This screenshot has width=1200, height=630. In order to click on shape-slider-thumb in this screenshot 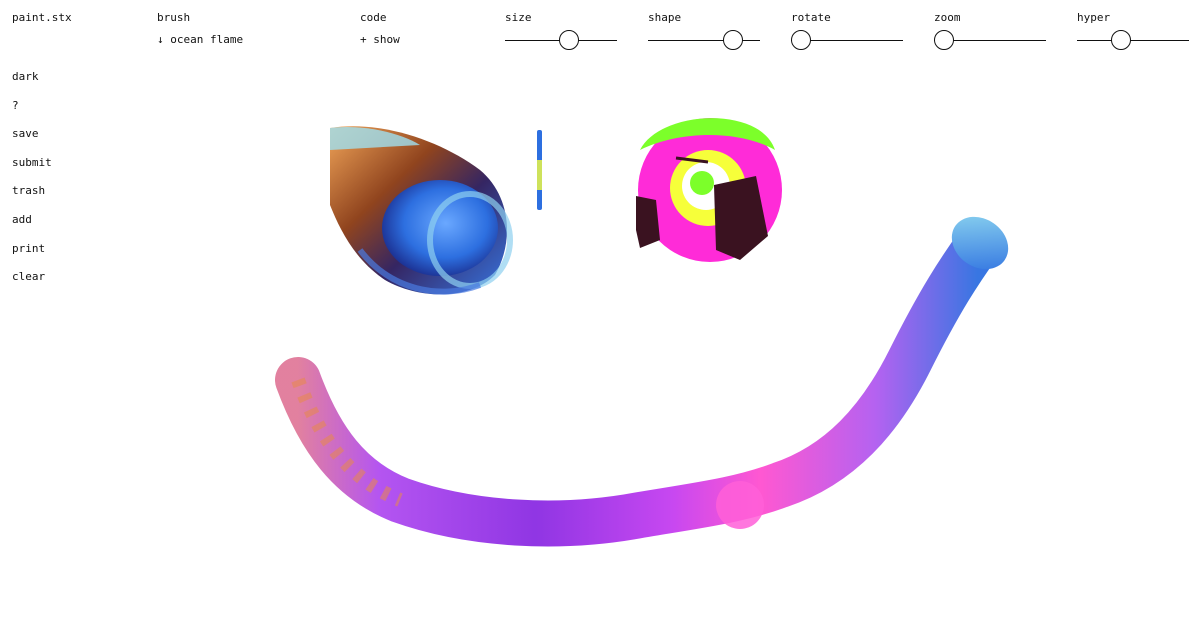, I will do `click(733, 40)`.